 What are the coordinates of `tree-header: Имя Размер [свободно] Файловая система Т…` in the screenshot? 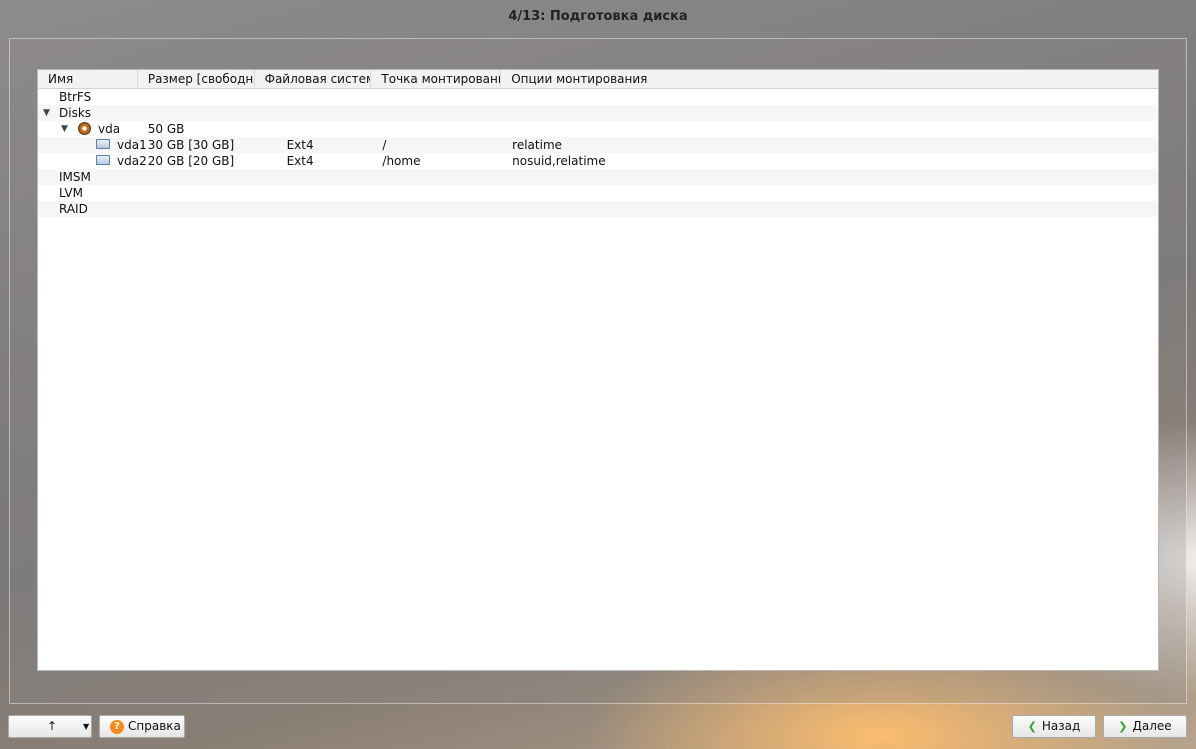 It's located at (598, 79).